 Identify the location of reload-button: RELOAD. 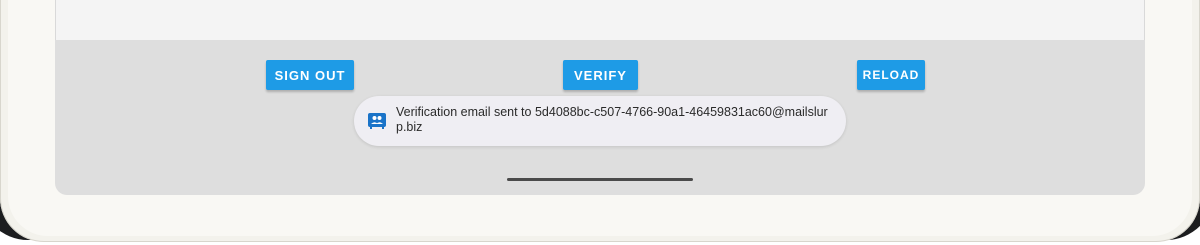
(891, 75).